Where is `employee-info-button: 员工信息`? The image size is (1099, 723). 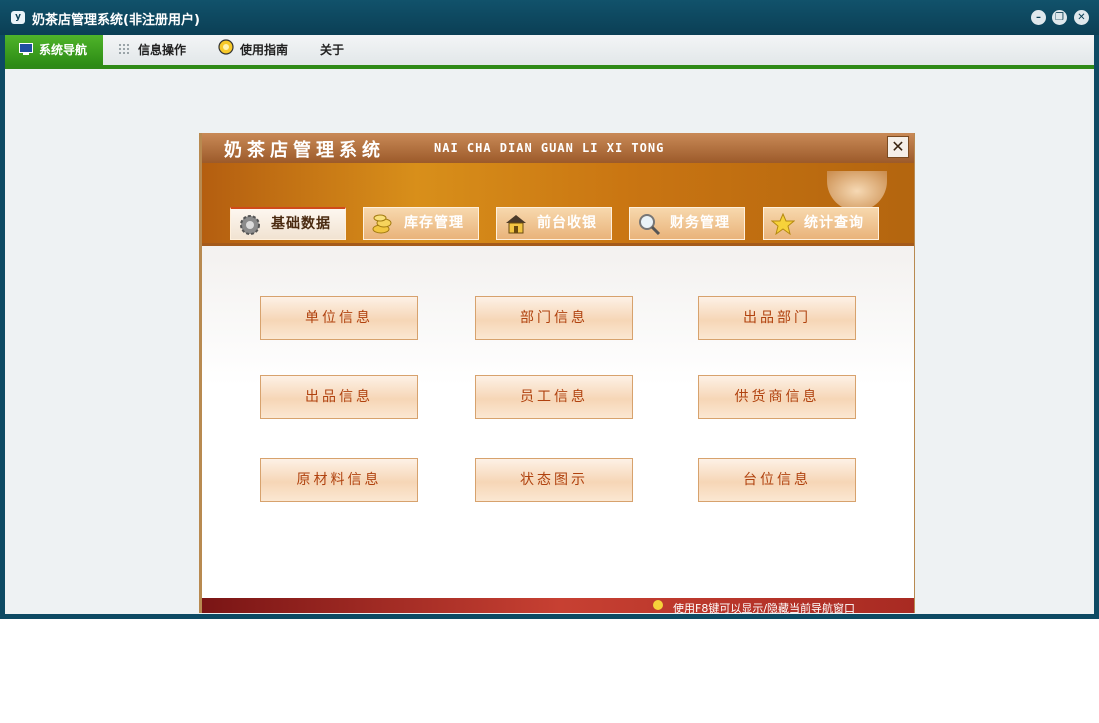
employee-info-button: 员工信息 is located at coordinates (554, 397).